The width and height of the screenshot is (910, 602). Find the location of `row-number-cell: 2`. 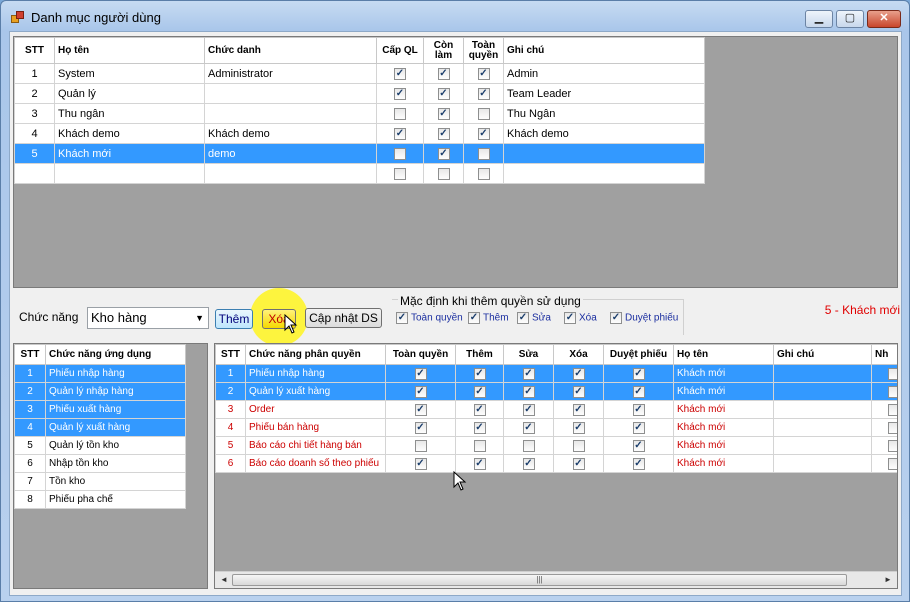

row-number-cell: 2 is located at coordinates (34, 93).